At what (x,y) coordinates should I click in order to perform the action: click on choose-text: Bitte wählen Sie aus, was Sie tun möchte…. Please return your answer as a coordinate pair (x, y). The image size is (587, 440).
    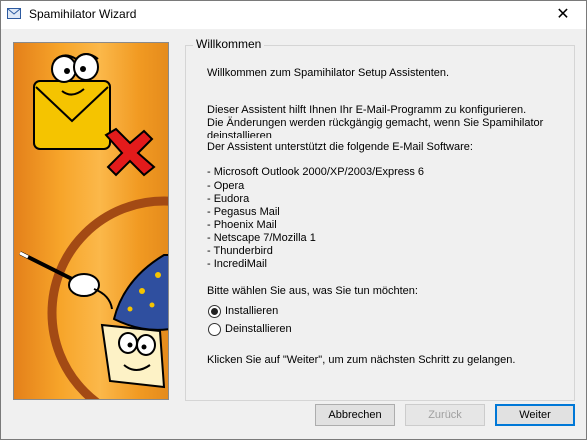
    Looking at the image, I should click on (312, 291).